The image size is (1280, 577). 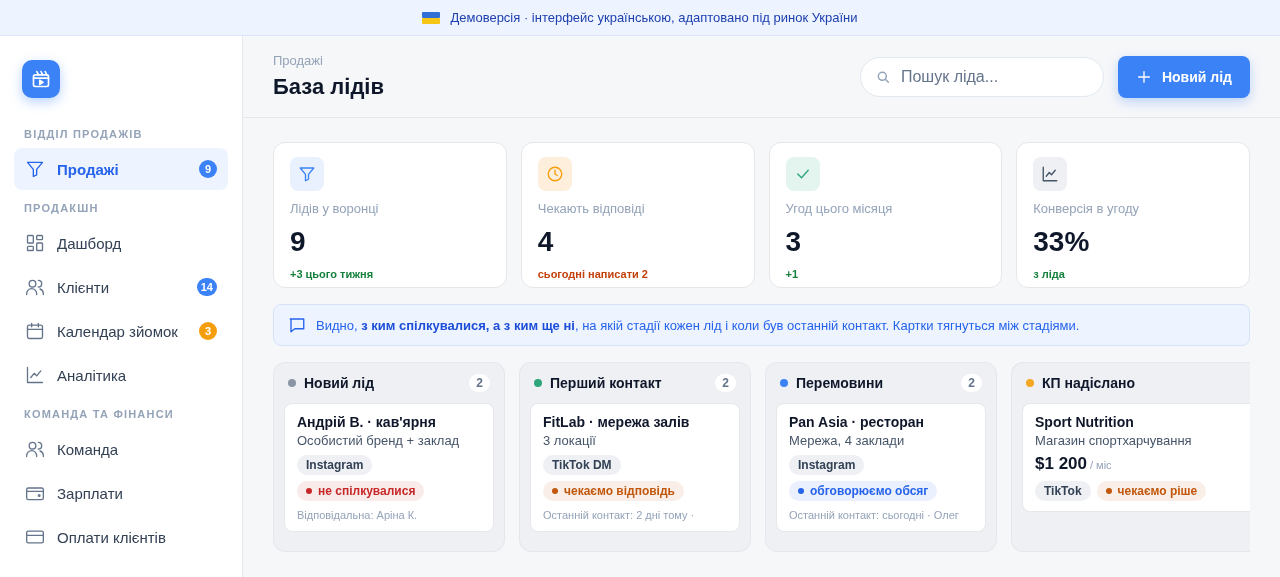 I want to click on status-pill: не спілкувалися, so click(x=361, y=491).